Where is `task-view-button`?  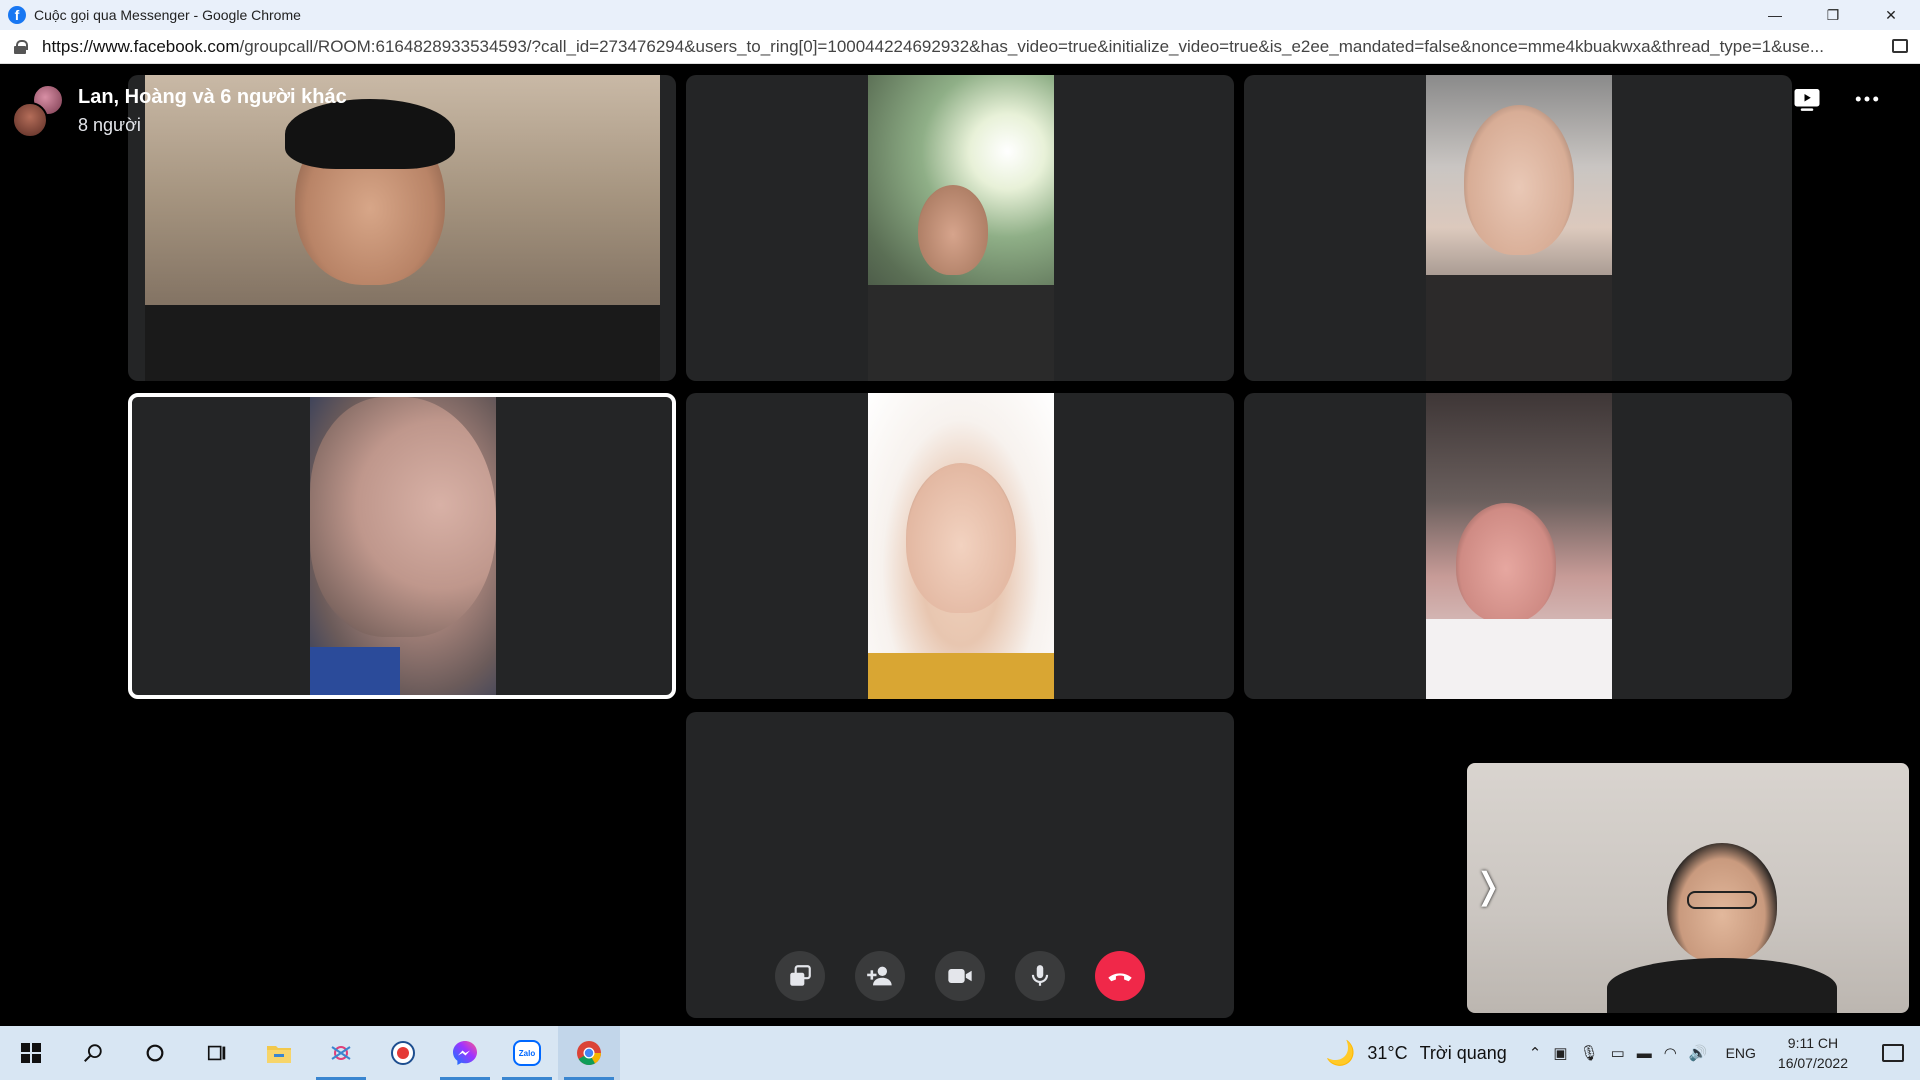
task-view-button is located at coordinates (217, 1053).